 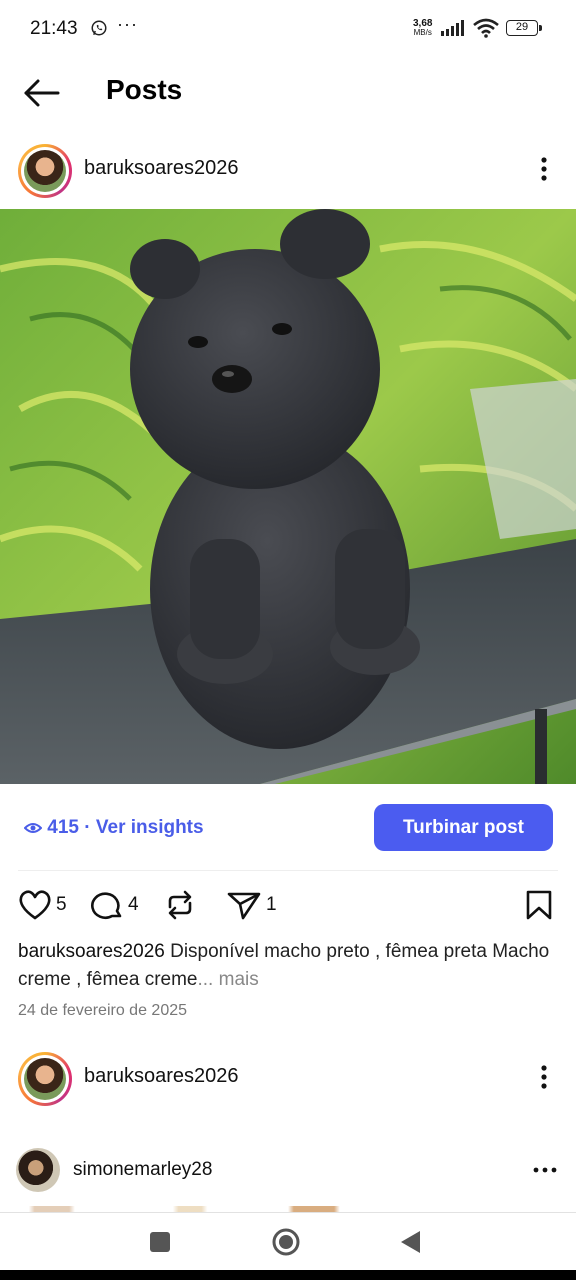 What do you see at coordinates (288, 1275) in the screenshot?
I see `bottom-edge` at bounding box center [288, 1275].